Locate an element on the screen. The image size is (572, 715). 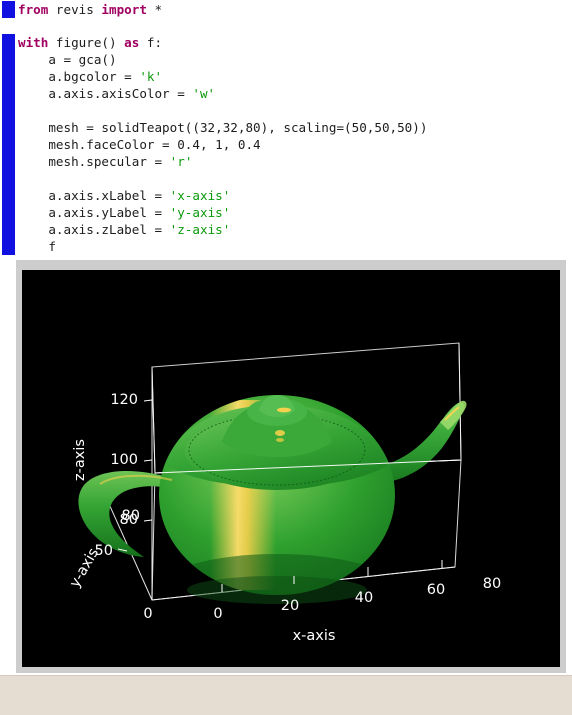
knob-specular is located at coordinates (284, 410).